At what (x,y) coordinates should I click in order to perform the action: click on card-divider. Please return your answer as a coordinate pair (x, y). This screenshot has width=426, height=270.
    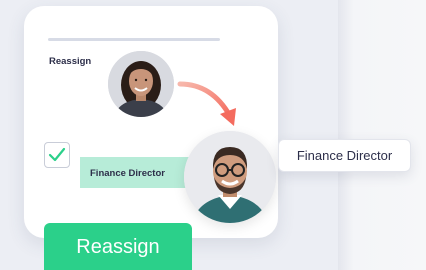
    Looking at the image, I should click on (134, 39).